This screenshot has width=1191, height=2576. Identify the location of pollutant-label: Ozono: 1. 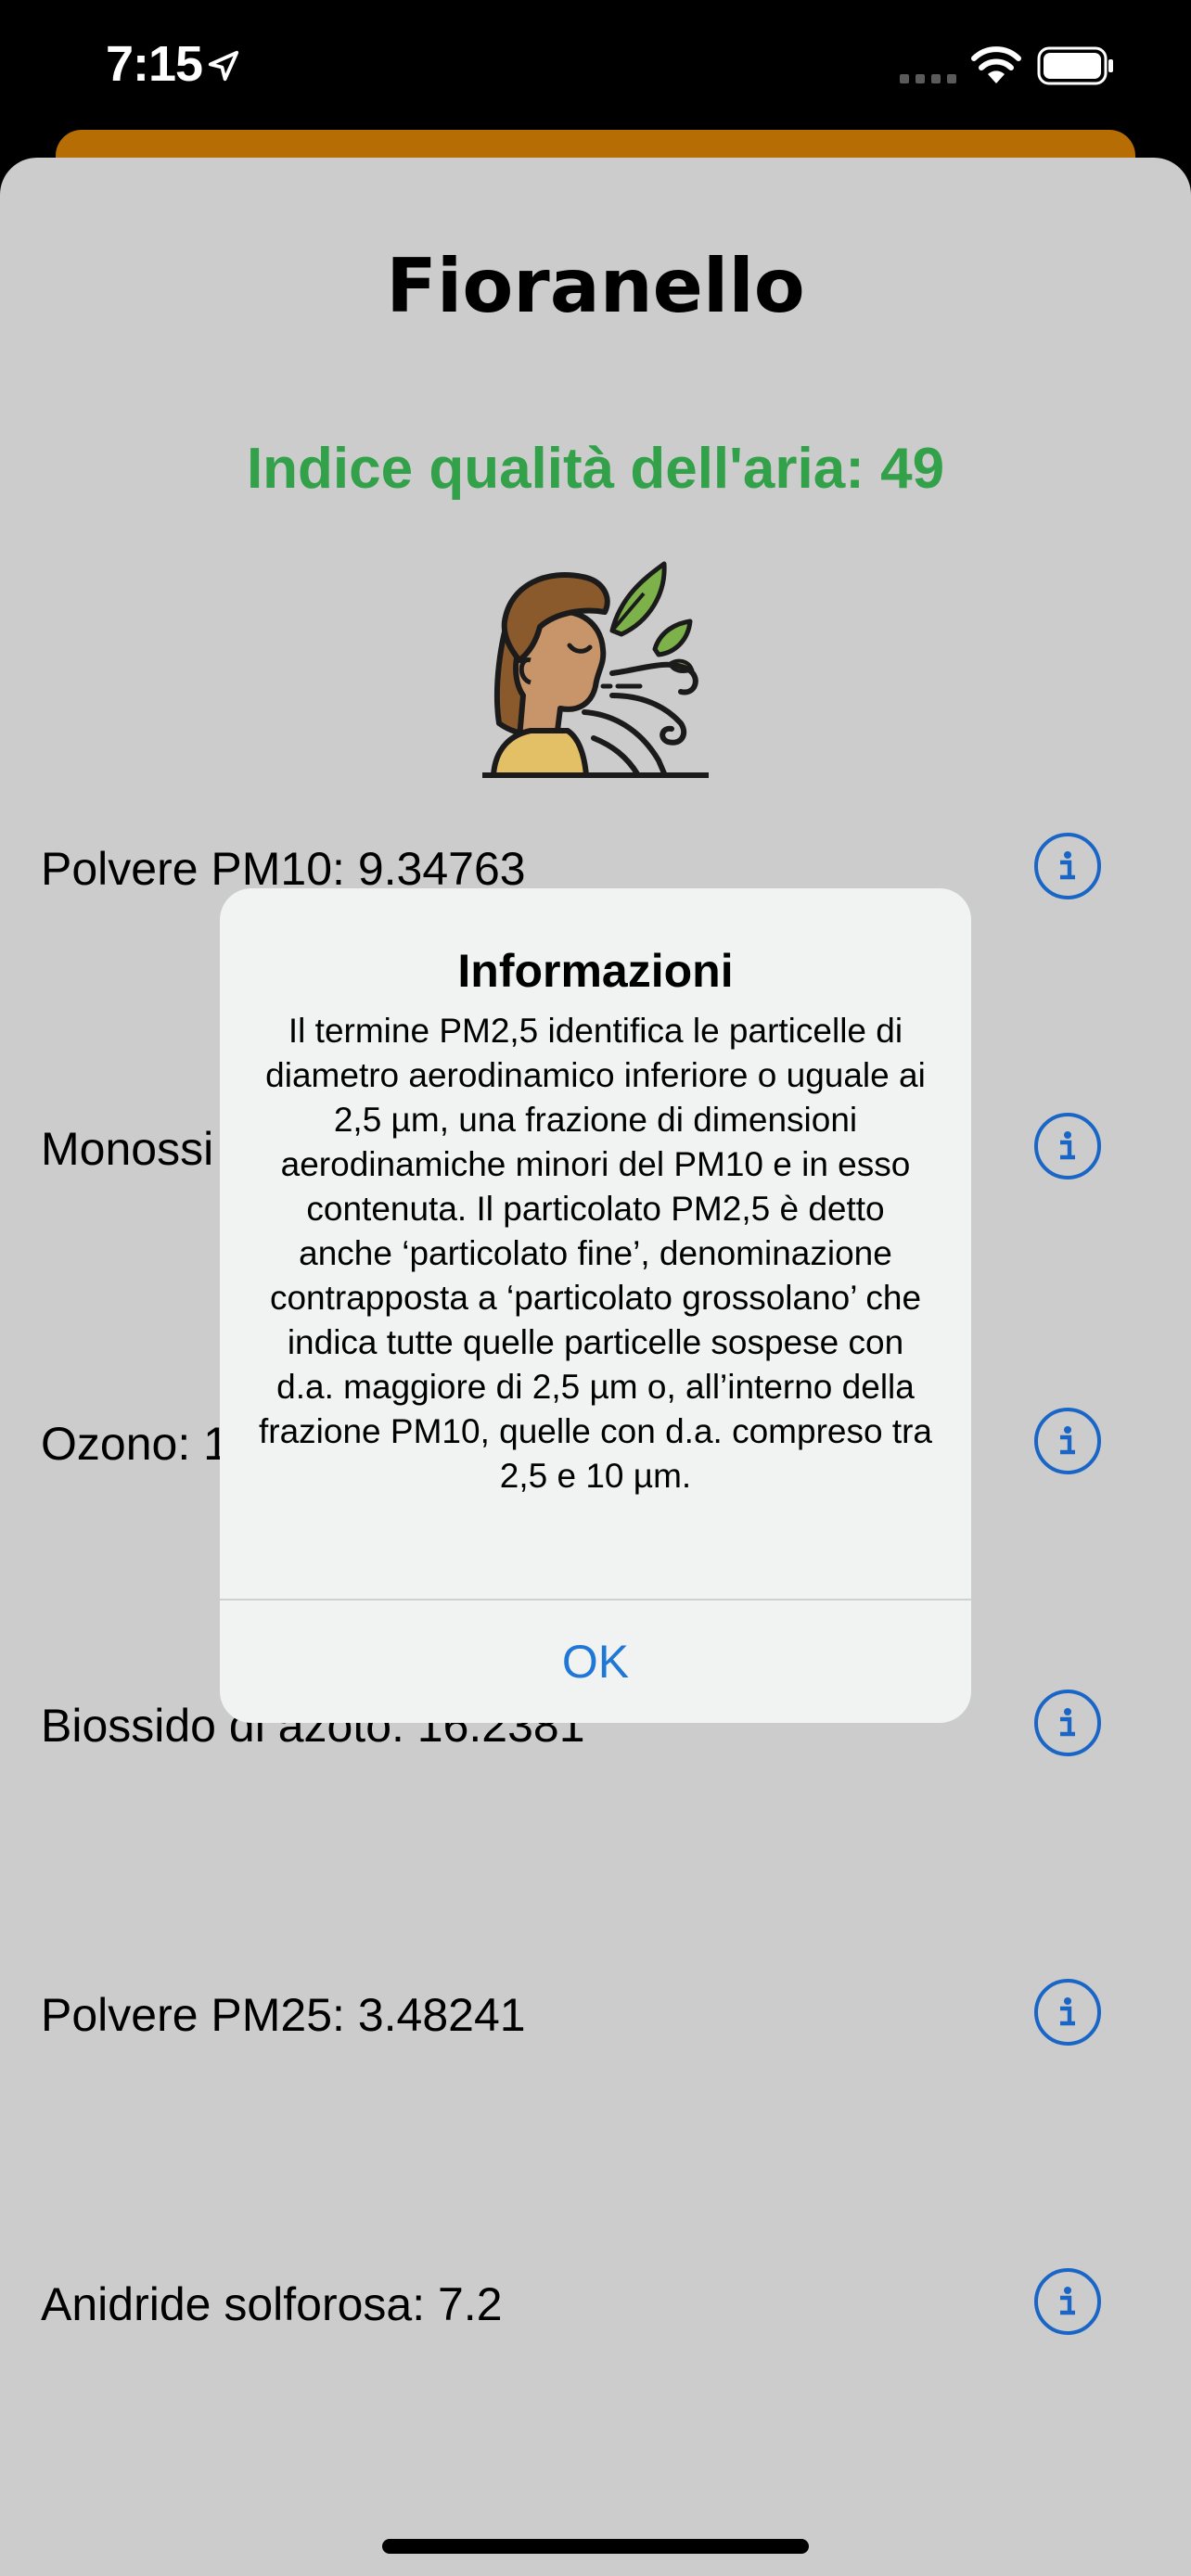
(135, 1444).